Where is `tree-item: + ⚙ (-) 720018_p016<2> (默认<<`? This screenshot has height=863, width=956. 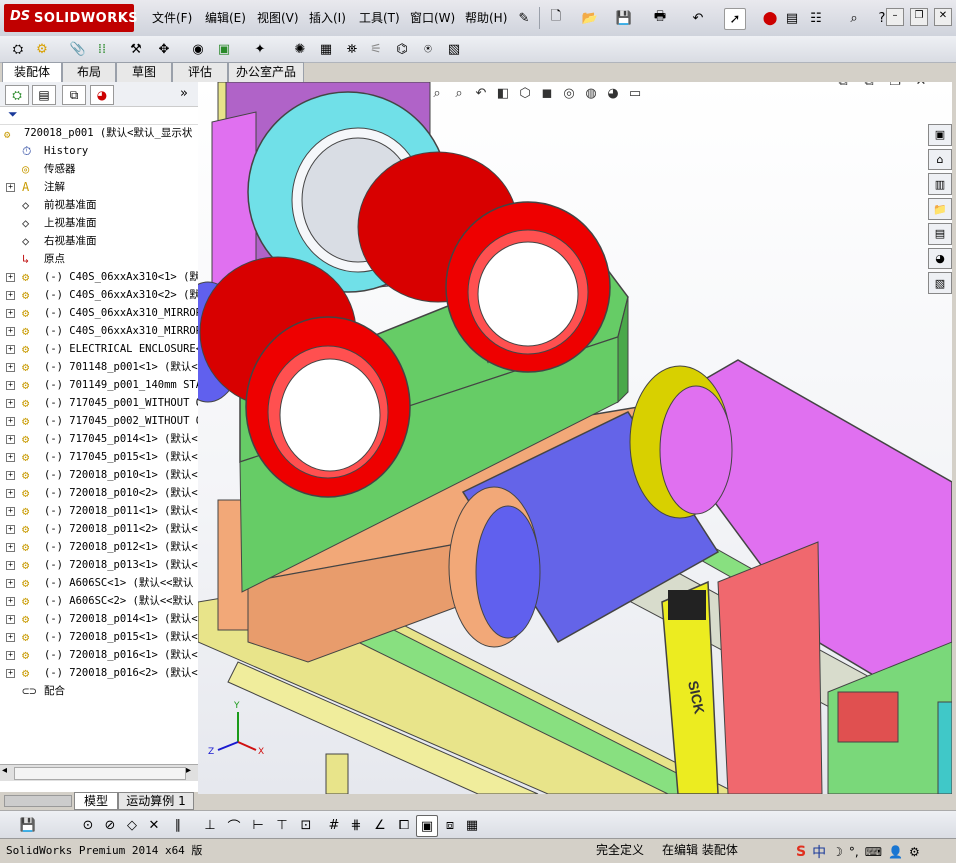 tree-item: + ⚙ (-) 720018_p016<2> (默认<< is located at coordinates (99, 673).